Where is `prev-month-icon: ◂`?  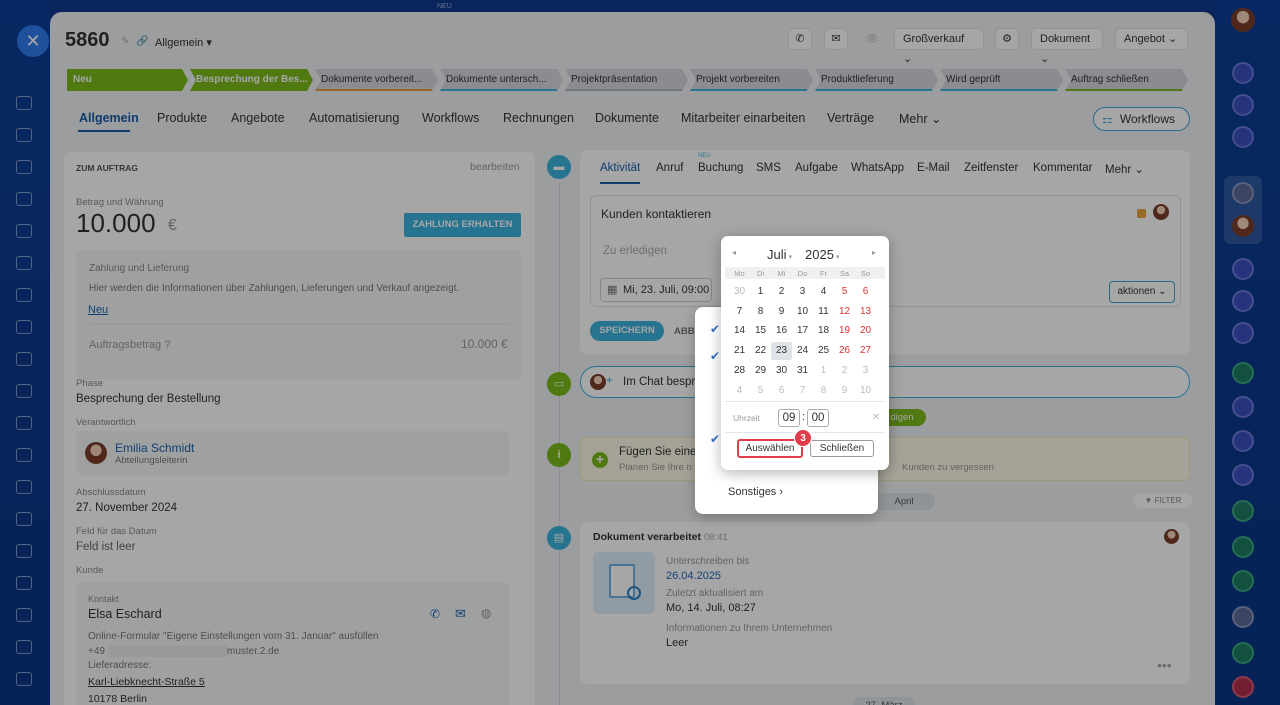
prev-month-icon: ◂ is located at coordinates (734, 252).